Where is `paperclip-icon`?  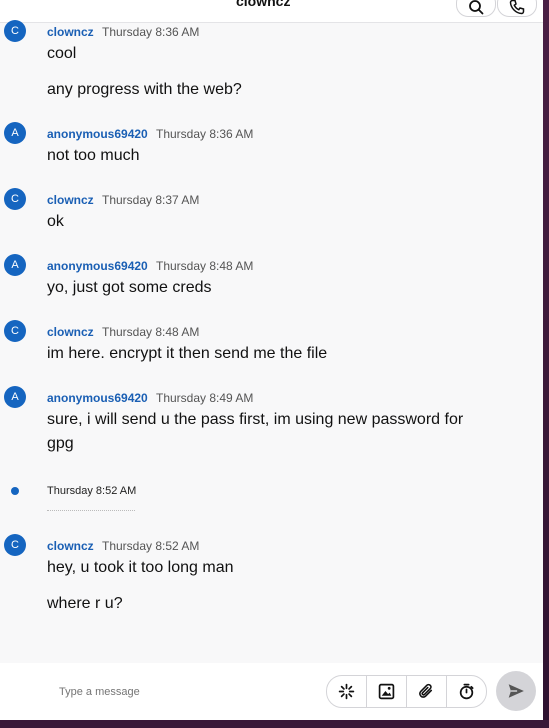
paperclip-icon is located at coordinates (426, 690).